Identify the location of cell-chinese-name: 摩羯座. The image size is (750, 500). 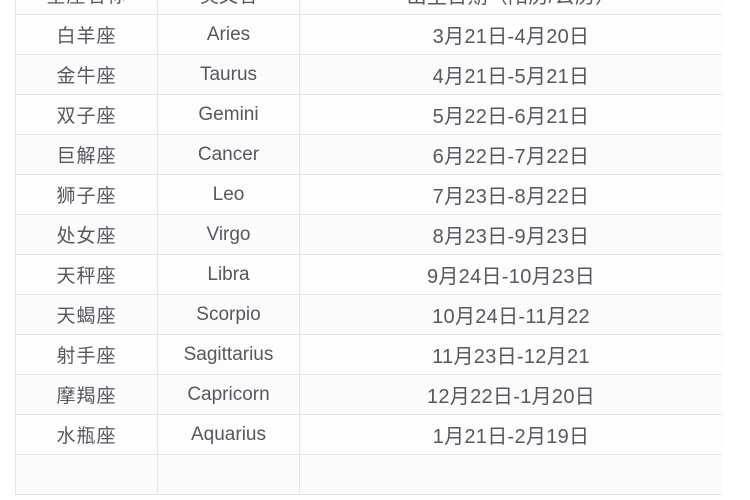
(86, 394).